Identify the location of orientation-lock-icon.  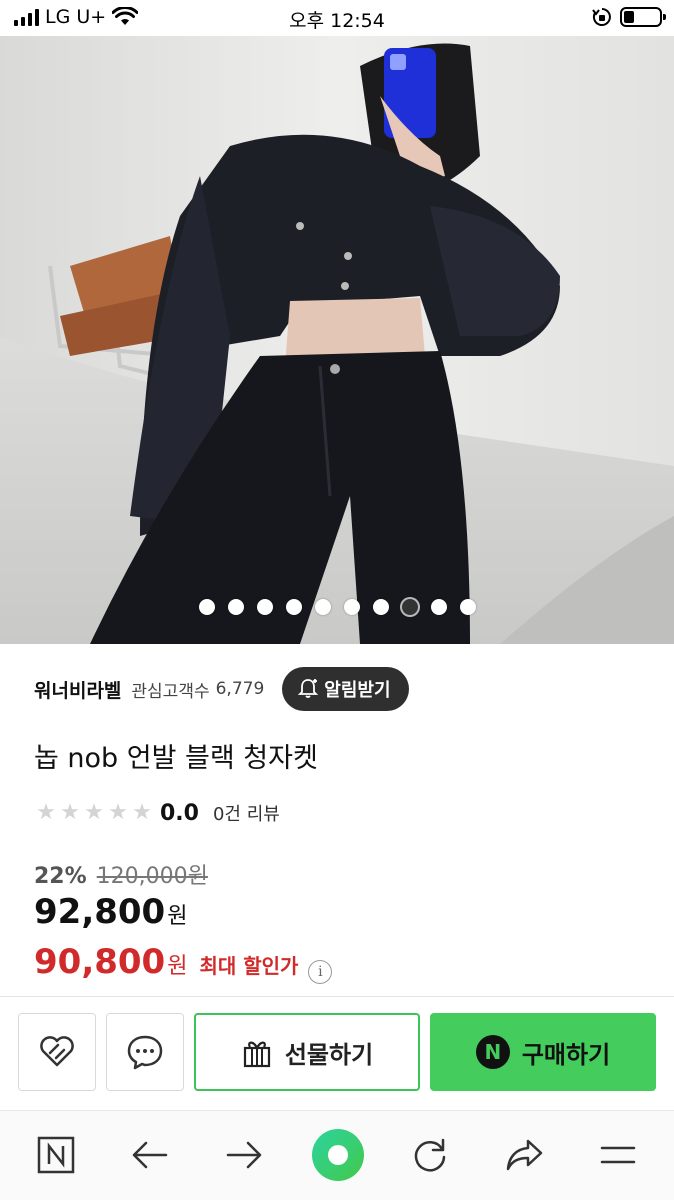
(601, 17).